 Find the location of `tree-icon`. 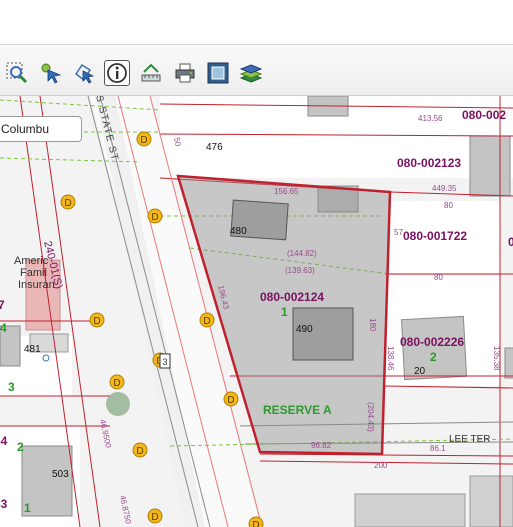

tree-icon is located at coordinates (118, 404).